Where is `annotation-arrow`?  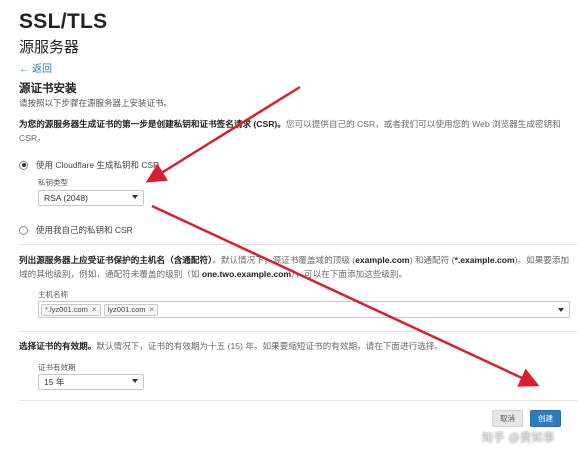
annotation-arrow is located at coordinates (223, 134).